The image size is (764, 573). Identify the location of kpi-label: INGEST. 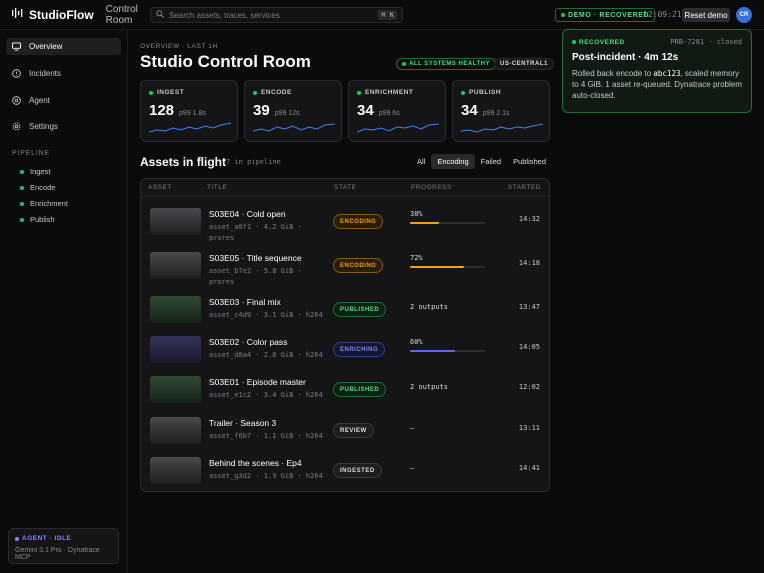
(189, 92).